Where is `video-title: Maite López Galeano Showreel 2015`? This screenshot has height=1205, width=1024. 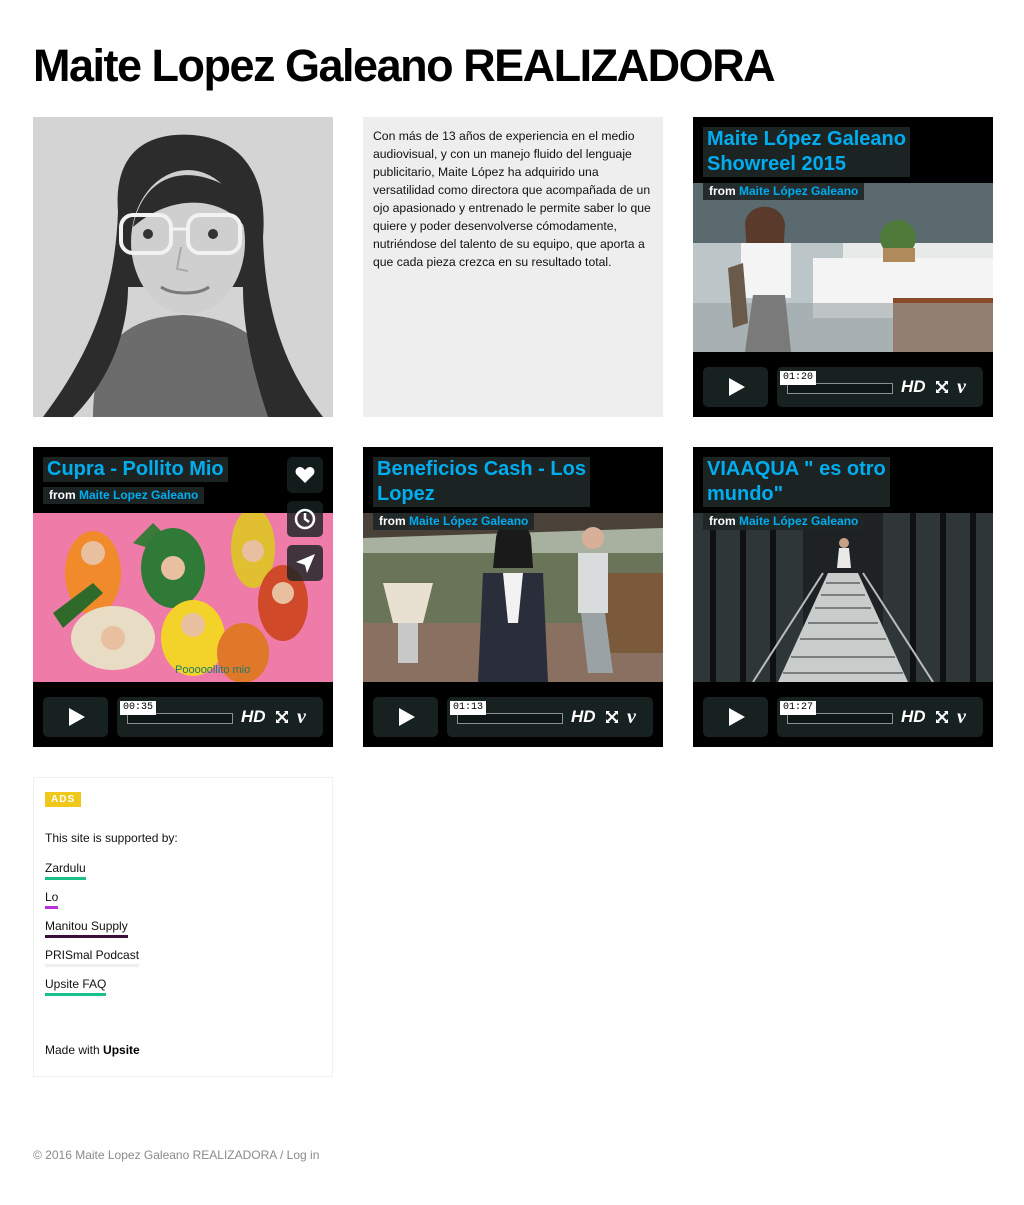 video-title: Maite López Galeano Showreel 2015 is located at coordinates (806, 152).